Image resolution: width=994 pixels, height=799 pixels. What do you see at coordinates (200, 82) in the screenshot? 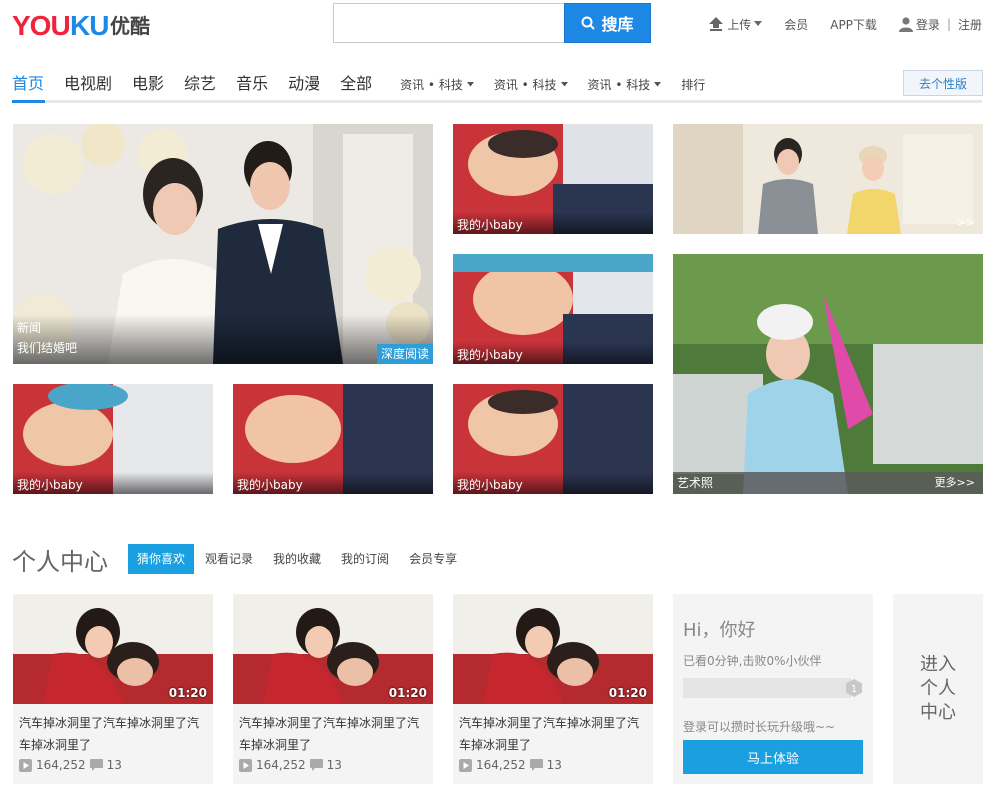
I see `nav-item-variety: 综艺` at bounding box center [200, 82].